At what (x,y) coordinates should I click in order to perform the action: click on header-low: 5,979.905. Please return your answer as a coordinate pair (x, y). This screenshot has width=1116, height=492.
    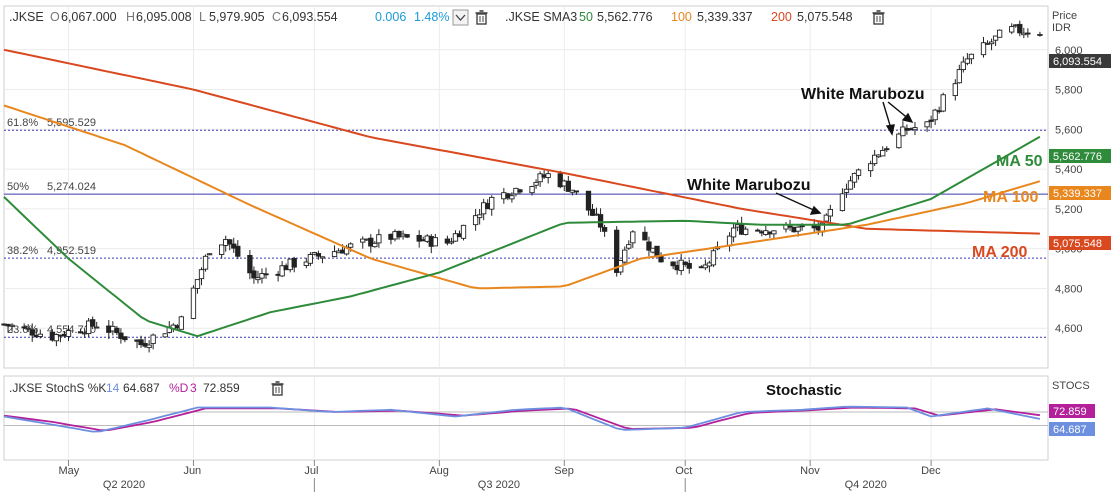
    Looking at the image, I should click on (237, 17).